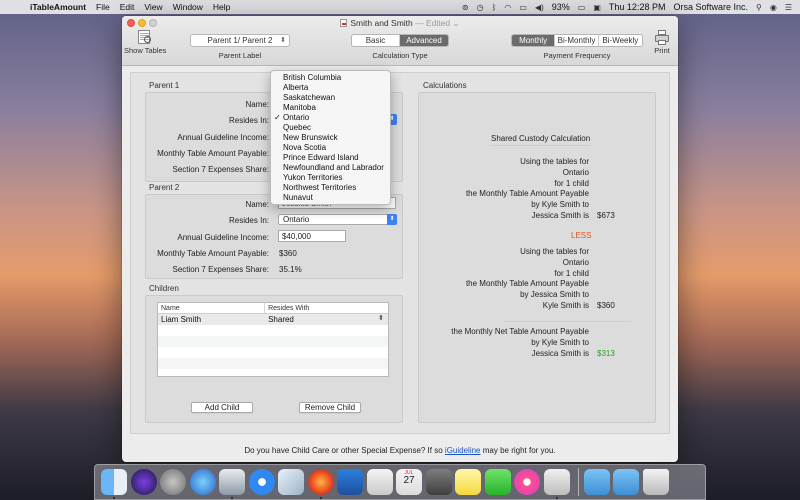 The height and width of the screenshot is (500, 800). Describe the element at coordinates (213, 253) in the screenshot. I see `parent2-table-amount-label: Monthly Table Amount Payable:` at that location.